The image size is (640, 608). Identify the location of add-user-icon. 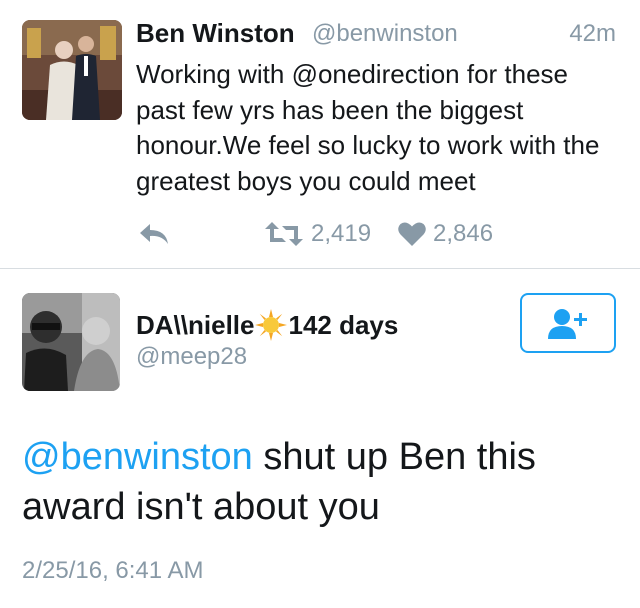
(567, 324).